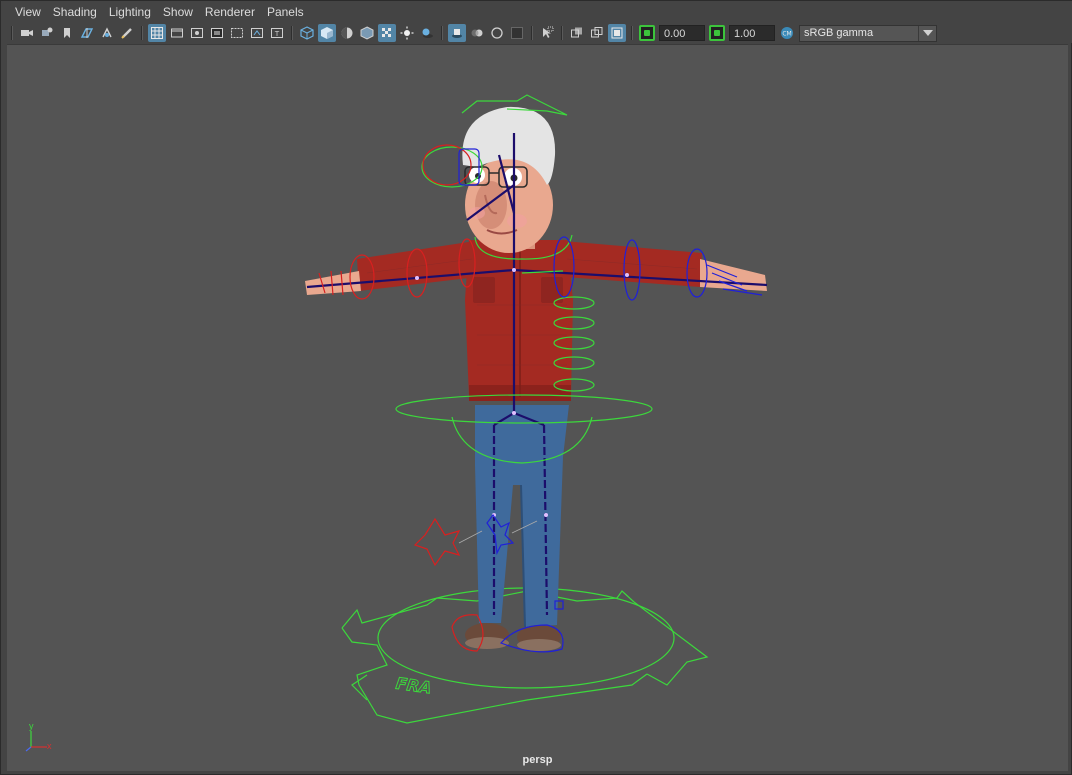  I want to click on color-space-label: sRGB gamma, so click(839, 33).